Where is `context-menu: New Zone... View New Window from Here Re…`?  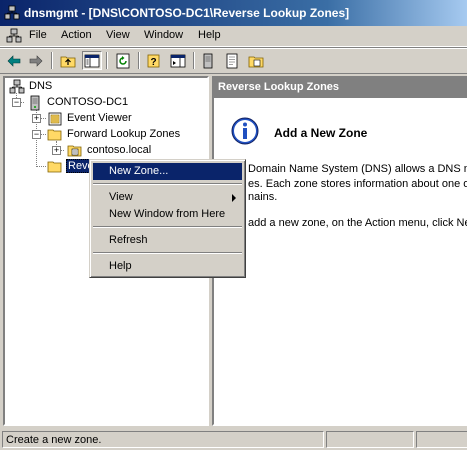 context-menu: New Zone... View New Window from Here Re… is located at coordinates (167, 218).